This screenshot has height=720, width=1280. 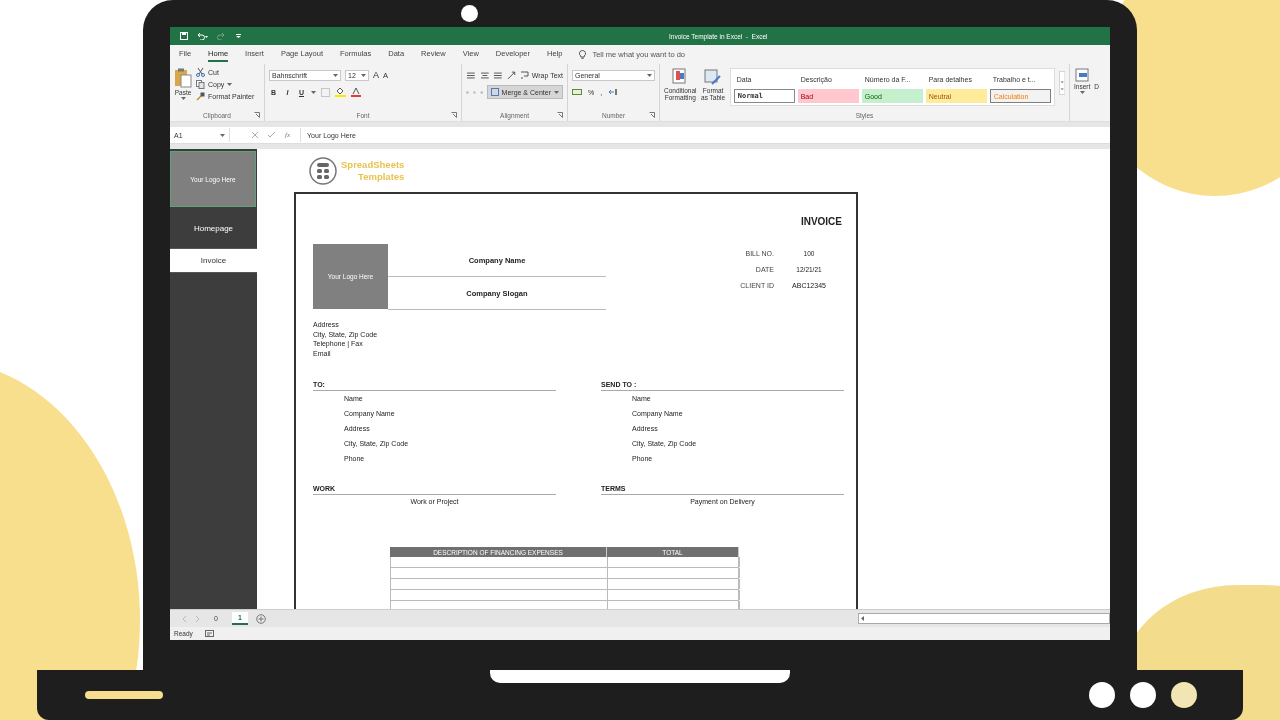 I want to click on merge-icon, so click(x=494, y=92).